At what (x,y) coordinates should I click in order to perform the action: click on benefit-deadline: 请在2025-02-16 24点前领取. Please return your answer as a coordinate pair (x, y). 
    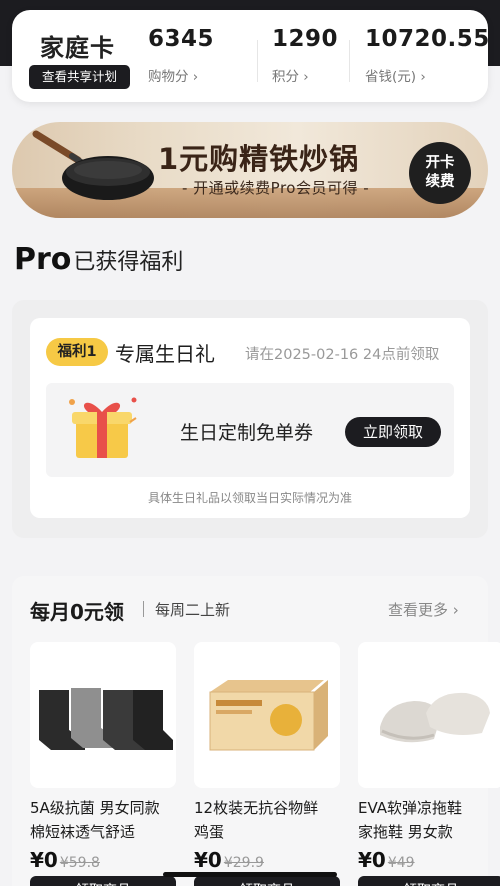
    Looking at the image, I should click on (342, 355).